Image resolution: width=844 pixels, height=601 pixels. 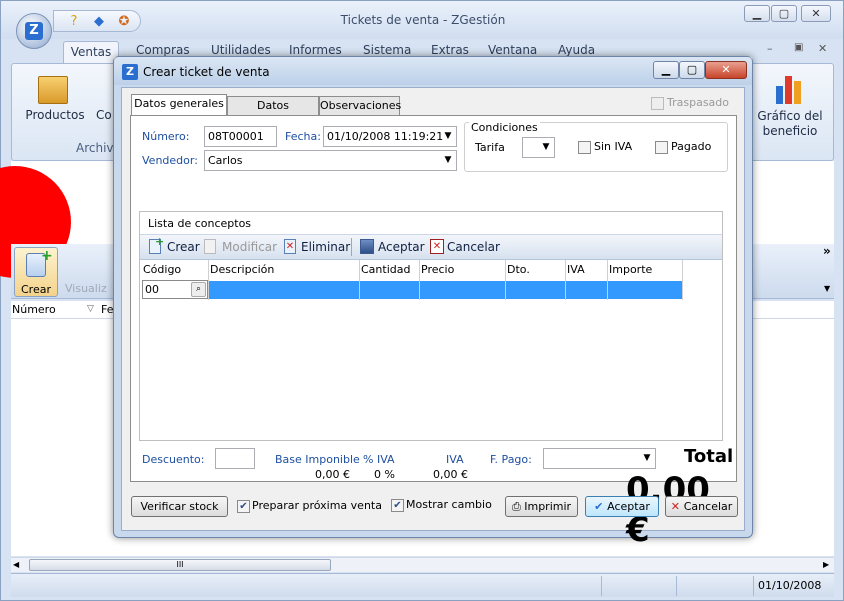 What do you see at coordinates (576, 50) in the screenshot?
I see `tab-ayuda: Ayuda` at bounding box center [576, 50].